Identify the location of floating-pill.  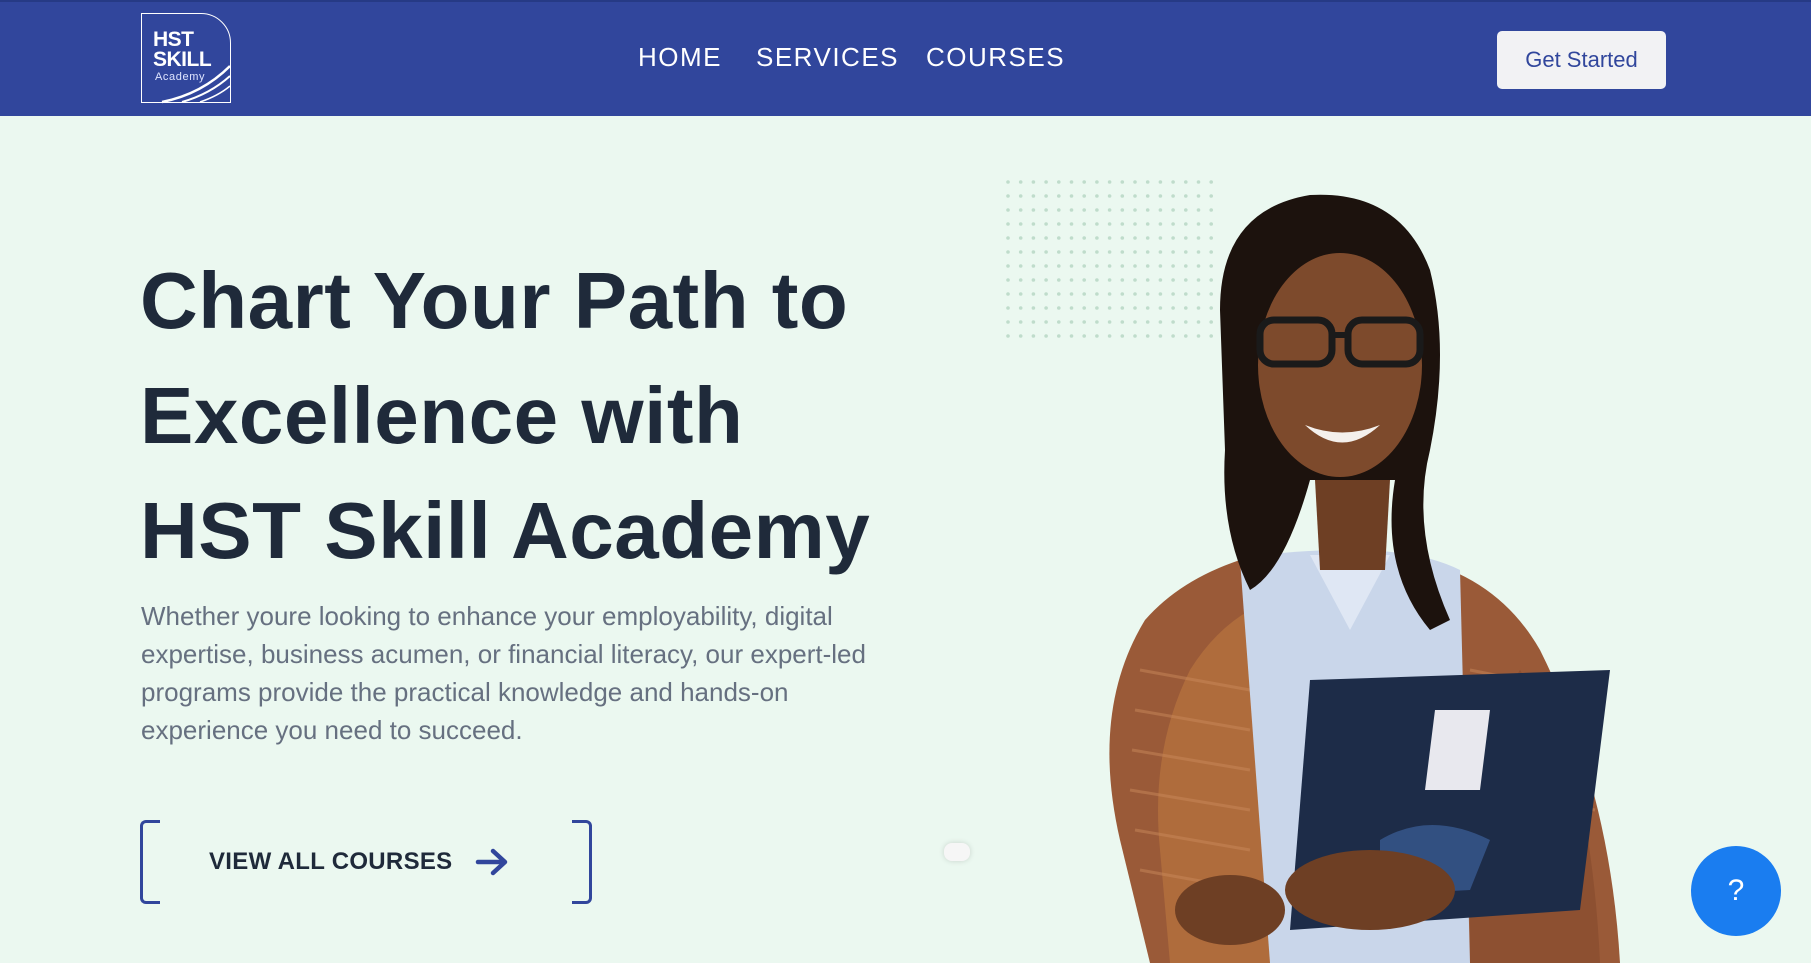
(957, 852).